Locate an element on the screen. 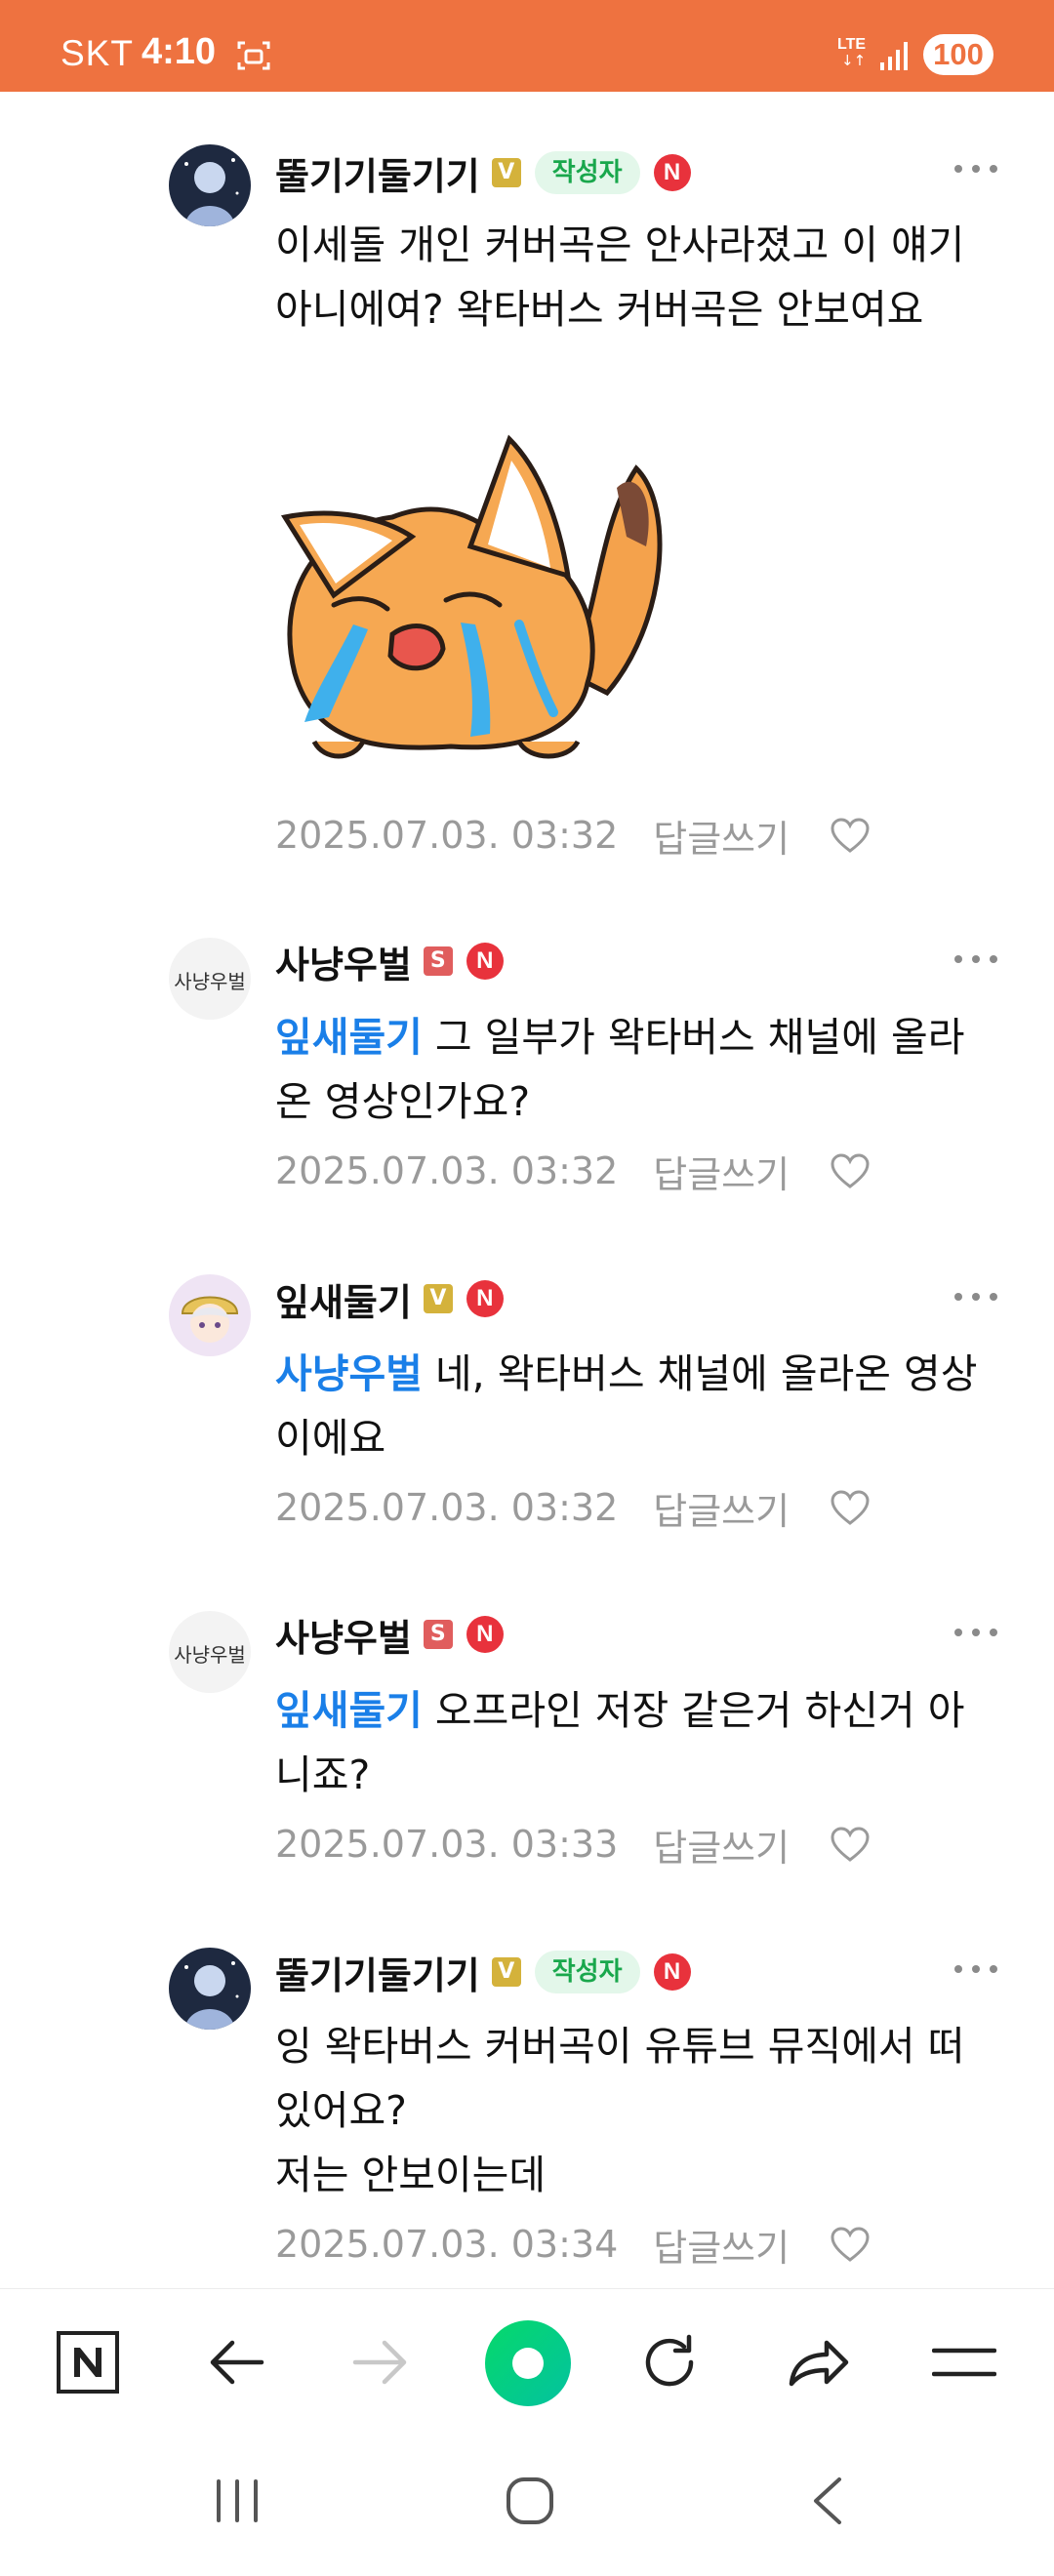 This screenshot has width=1054, height=2576. comment-date: 2025.07.03. 03:33 is located at coordinates (447, 1844).